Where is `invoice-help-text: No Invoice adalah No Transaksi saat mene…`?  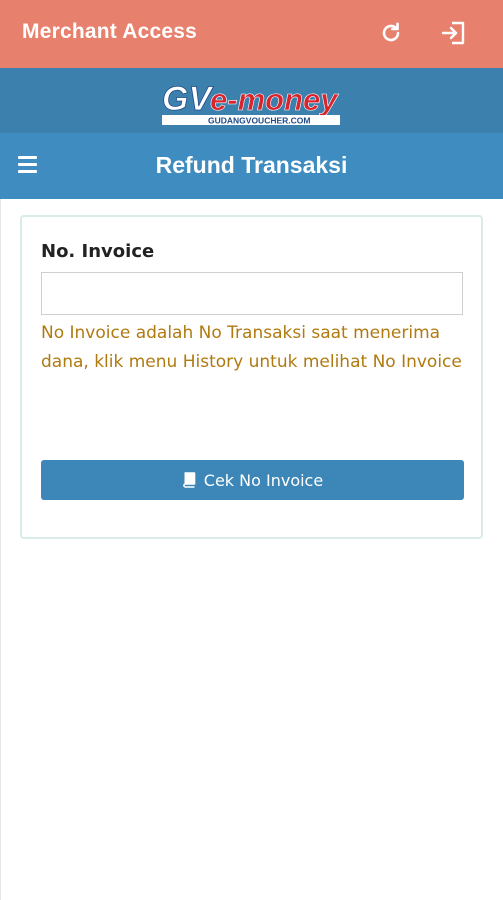 invoice-help-text: No Invoice adalah No Transaksi saat mene… is located at coordinates (251, 347).